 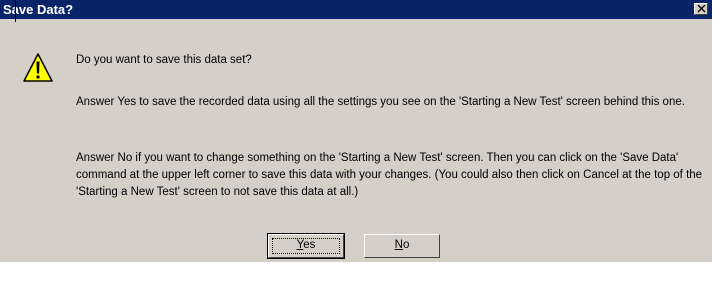 I want to click on no-button: No, so click(x=402, y=246).